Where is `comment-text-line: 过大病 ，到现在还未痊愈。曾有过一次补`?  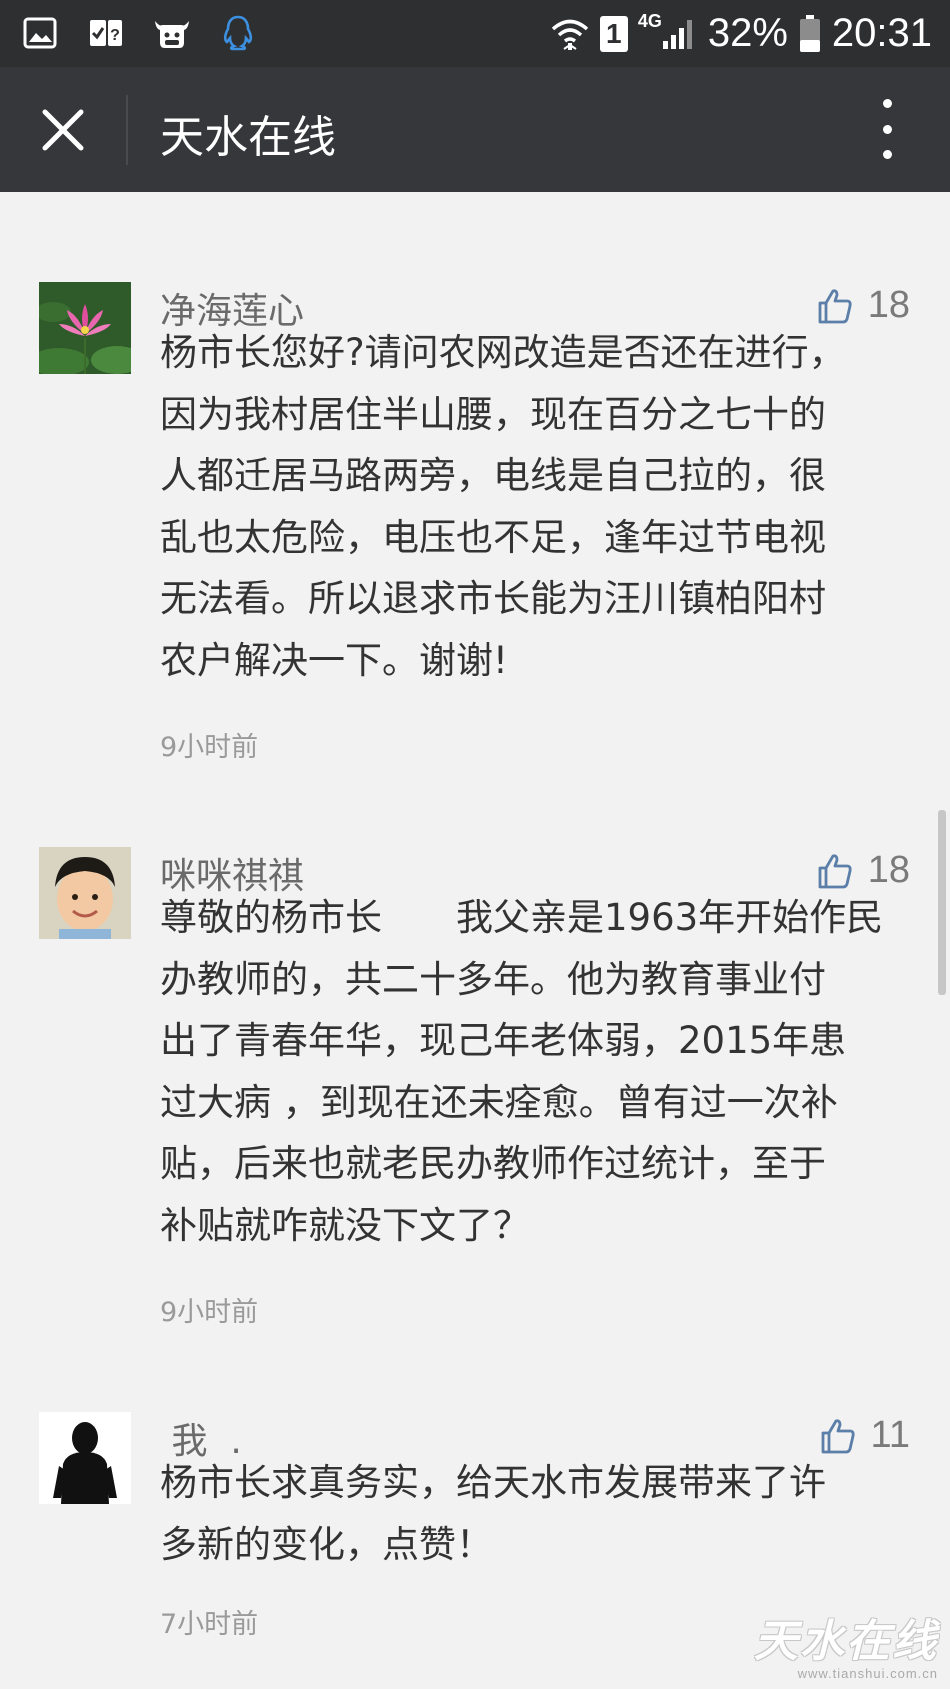 comment-text-line: 过大病 ，到现在还未痊愈。曾有过一次补 is located at coordinates (499, 1102).